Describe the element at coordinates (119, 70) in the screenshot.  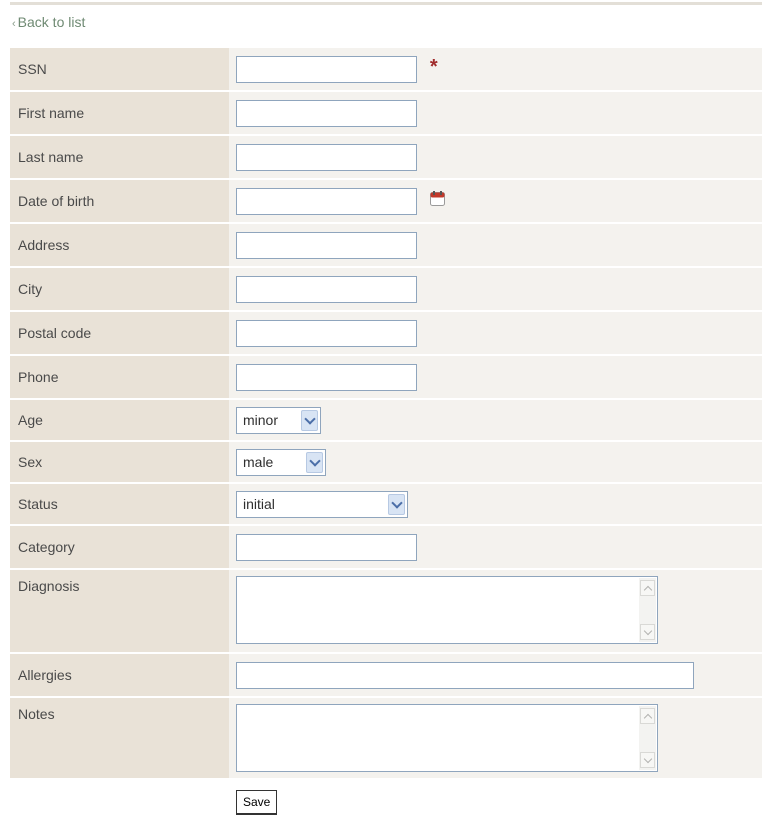
I see `ssn-label: SSN` at that location.